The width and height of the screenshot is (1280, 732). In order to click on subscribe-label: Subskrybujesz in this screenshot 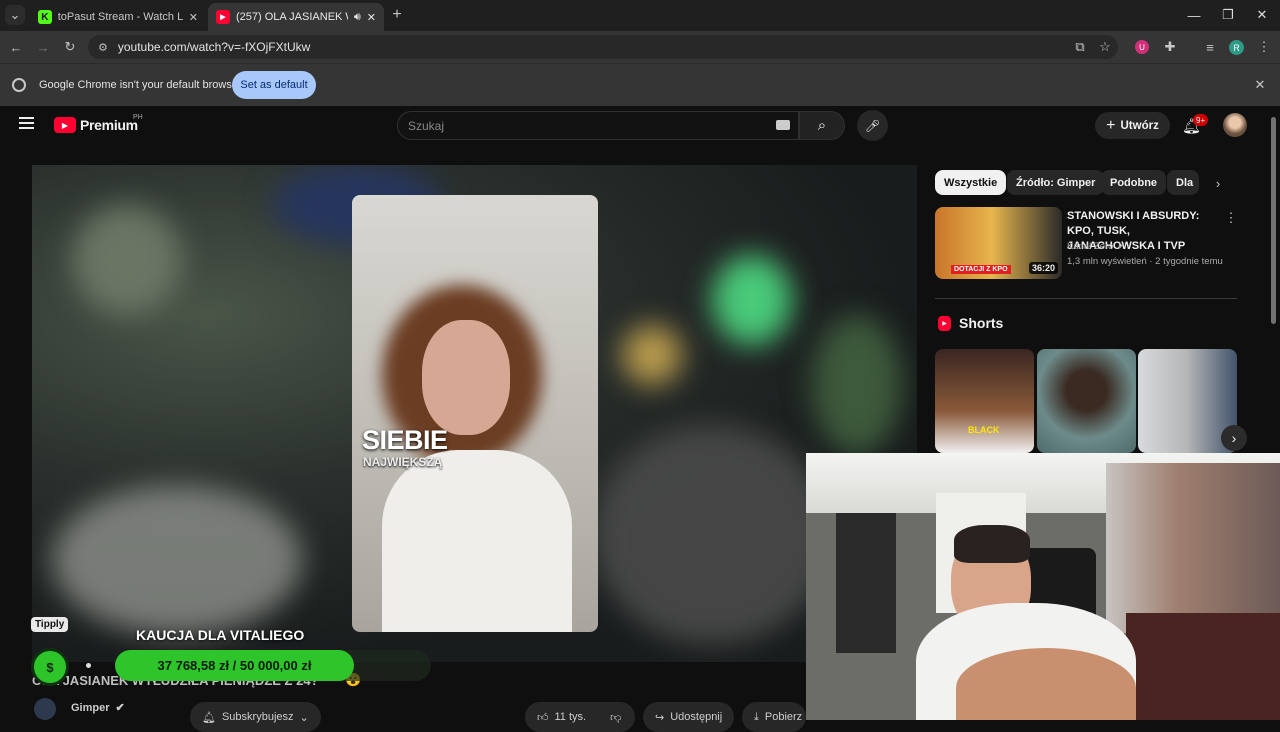, I will do `click(257, 717)`.